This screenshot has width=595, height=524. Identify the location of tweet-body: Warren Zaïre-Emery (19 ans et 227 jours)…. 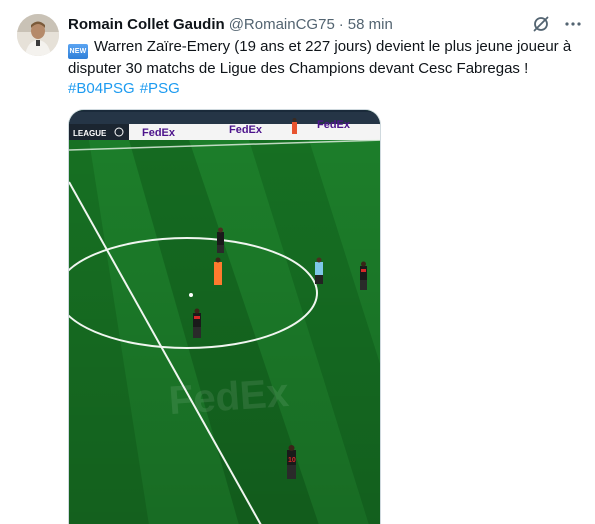
(320, 57).